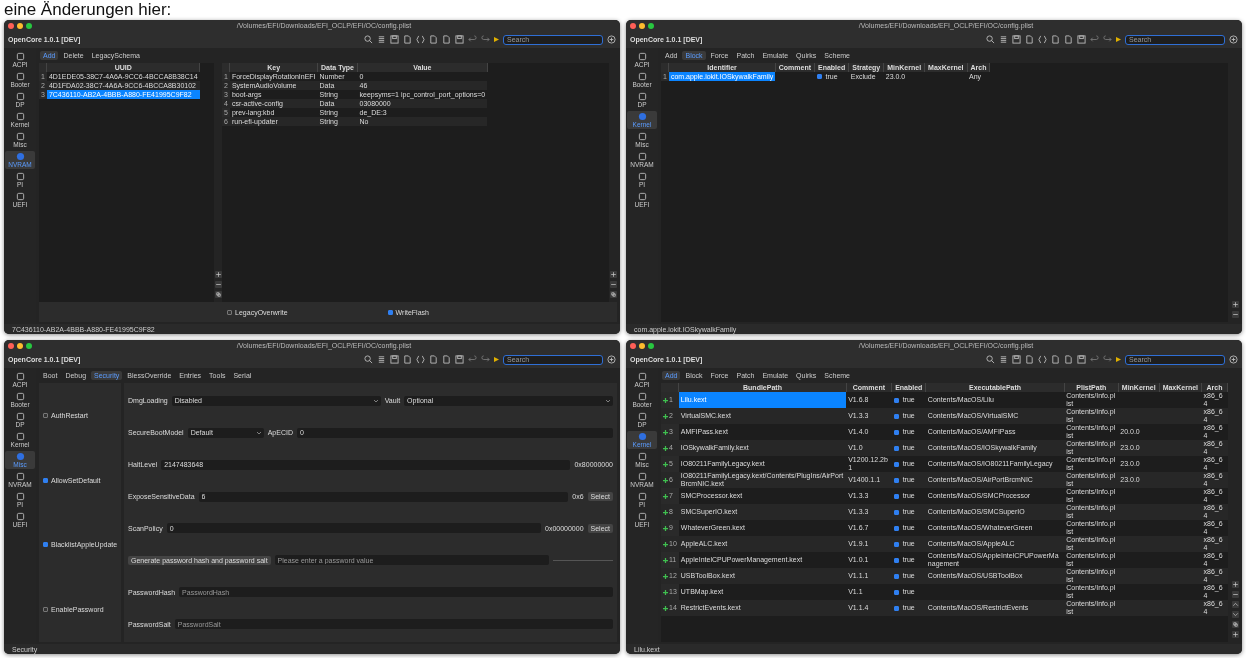 The image size is (1246, 658). Describe the element at coordinates (1118, 39) in the screenshot. I see `triangle-icon` at that location.